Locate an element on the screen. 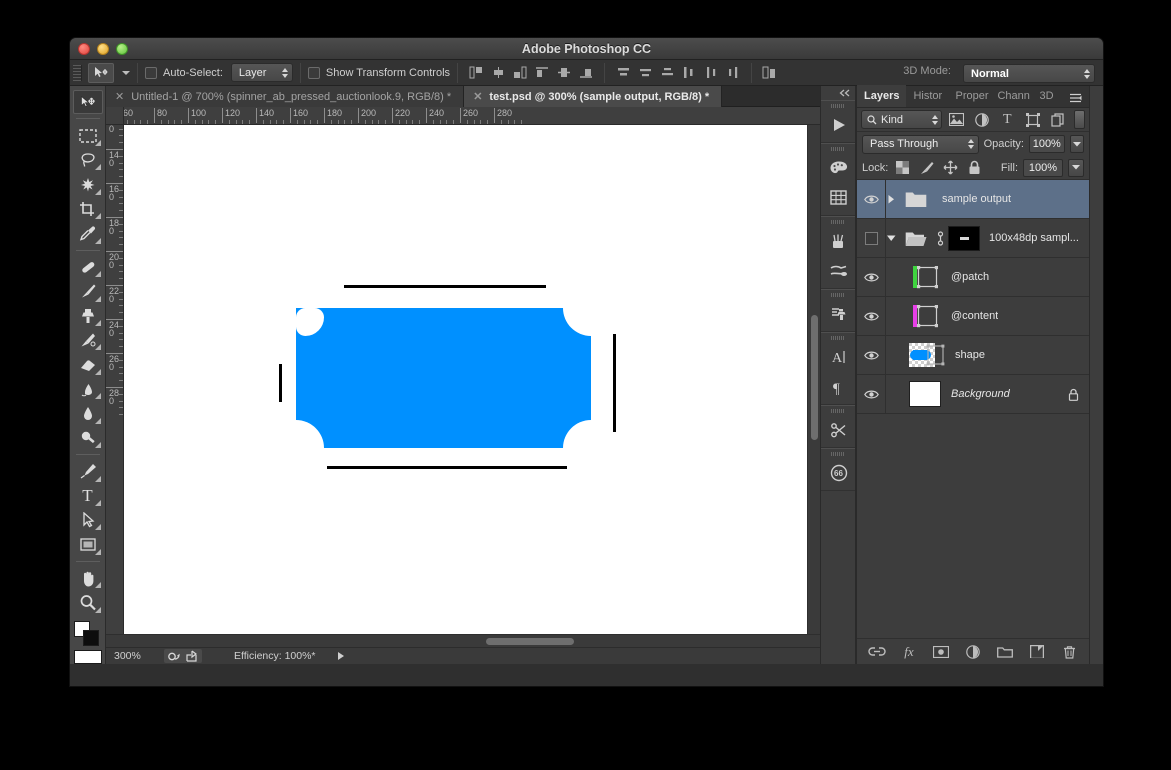 The height and width of the screenshot is (770, 1171). tab-layers: Layers is located at coordinates (882, 96).